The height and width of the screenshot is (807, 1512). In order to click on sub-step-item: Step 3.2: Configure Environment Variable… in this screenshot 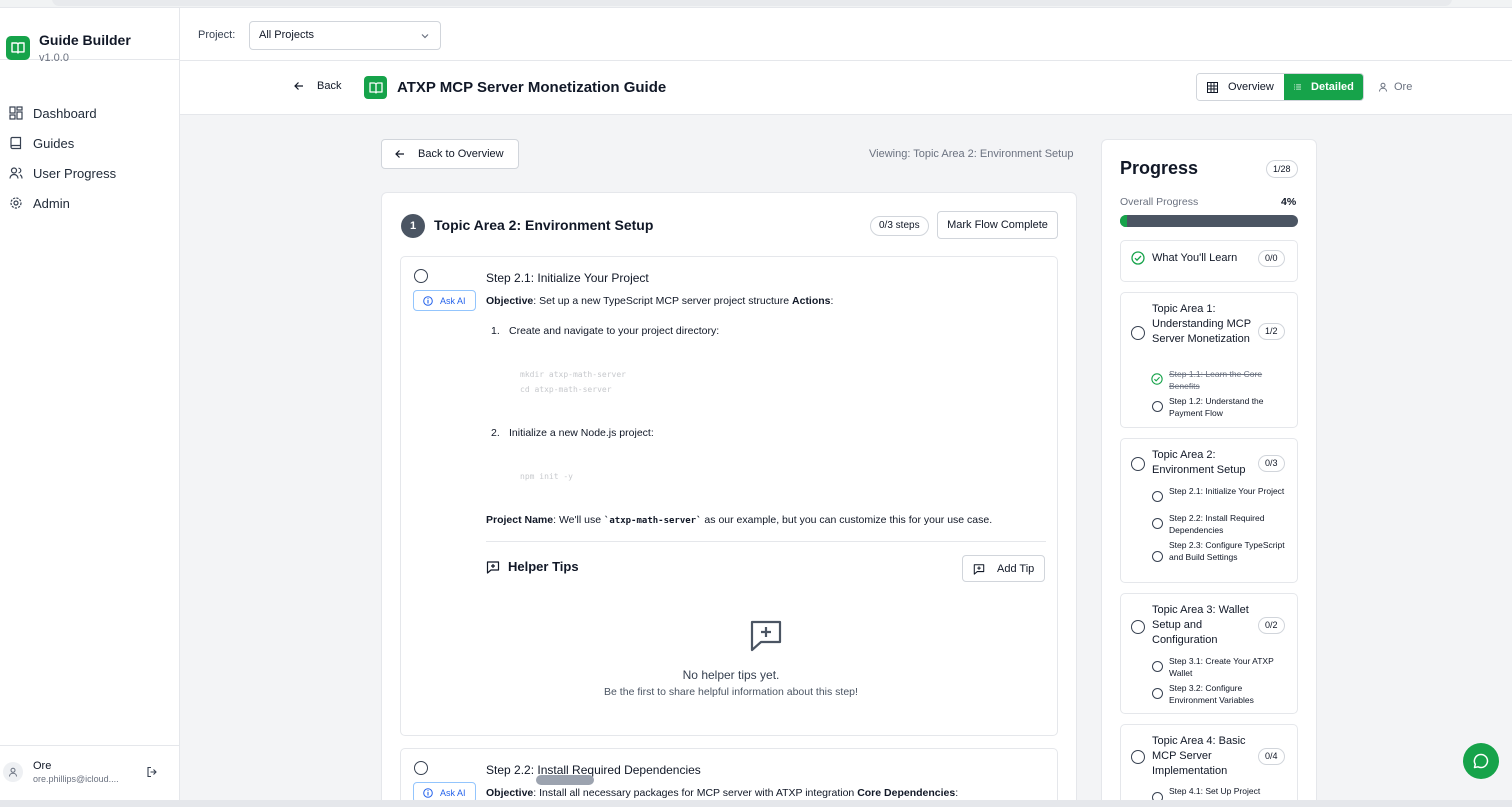, I will do `click(1229, 694)`.